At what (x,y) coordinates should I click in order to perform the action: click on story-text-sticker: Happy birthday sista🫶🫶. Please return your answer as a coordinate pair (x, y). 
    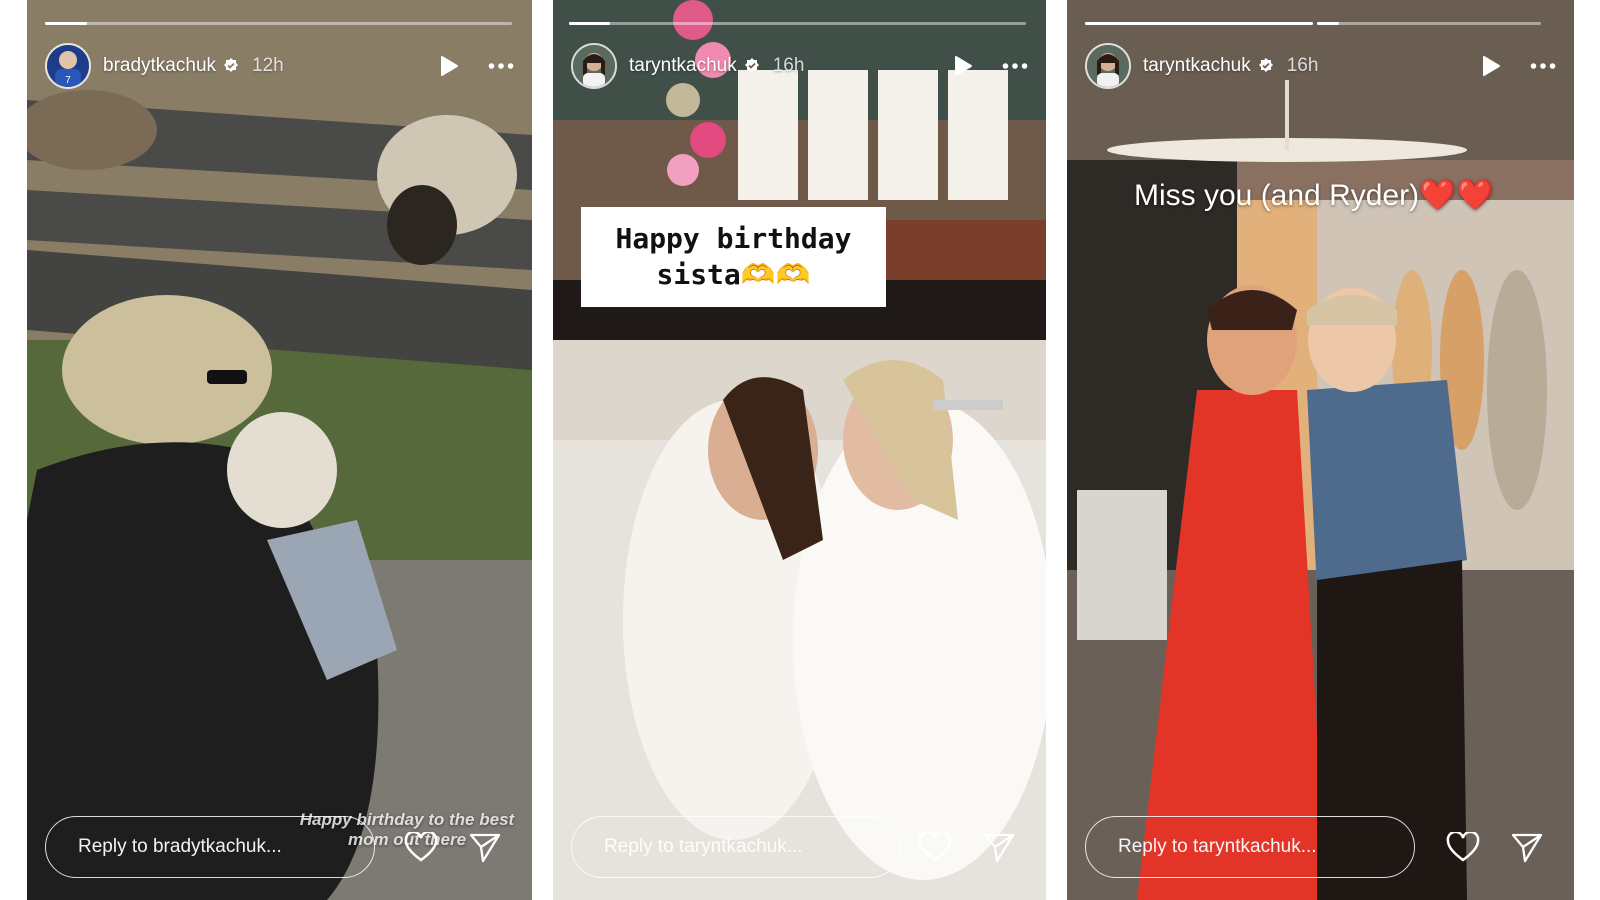
    Looking at the image, I should click on (733, 257).